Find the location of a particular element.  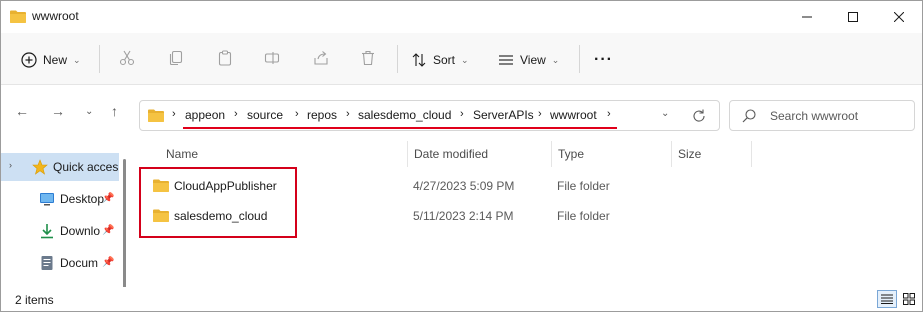

recent-locations-chevron-icon: ⌄ is located at coordinates (89, 111).